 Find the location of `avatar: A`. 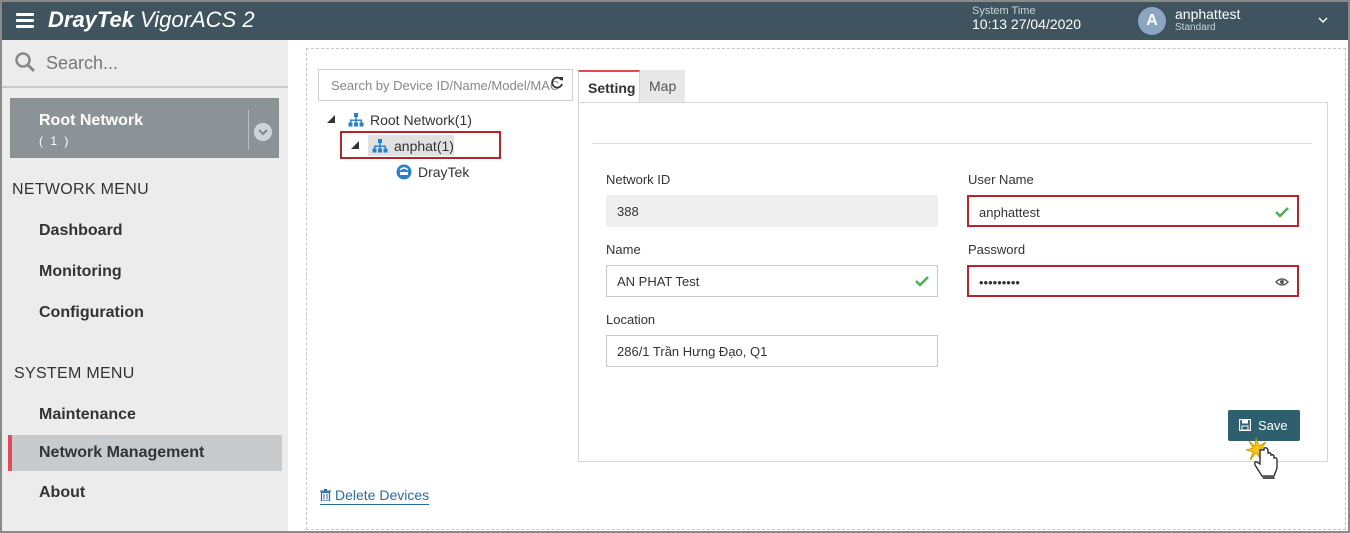

avatar: A is located at coordinates (1152, 21).